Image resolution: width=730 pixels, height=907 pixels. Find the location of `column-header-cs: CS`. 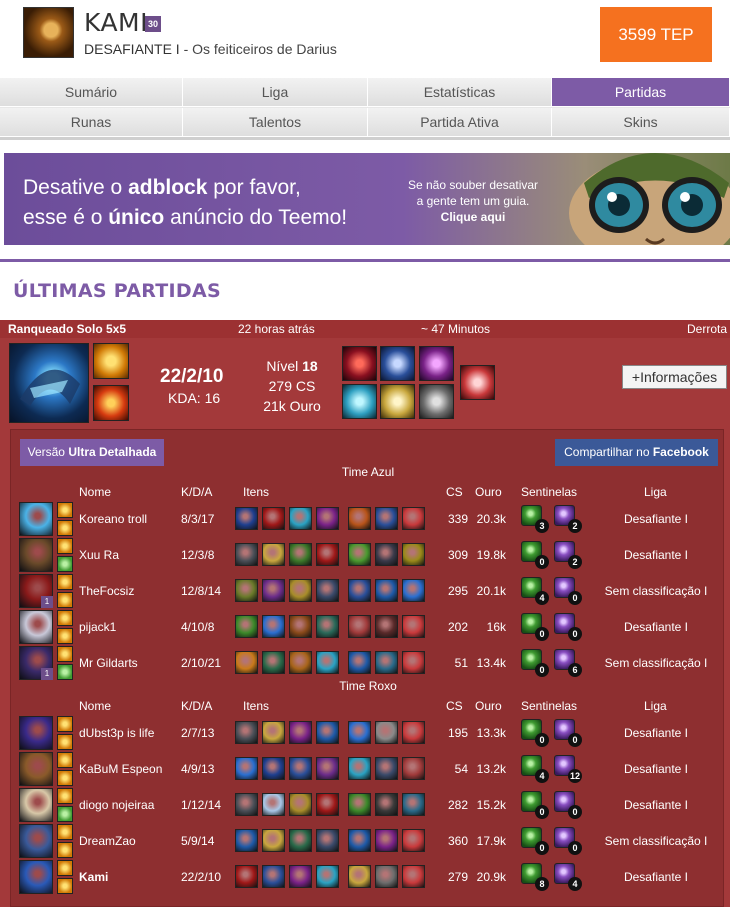

column-header-cs: CS is located at coordinates (454, 706).